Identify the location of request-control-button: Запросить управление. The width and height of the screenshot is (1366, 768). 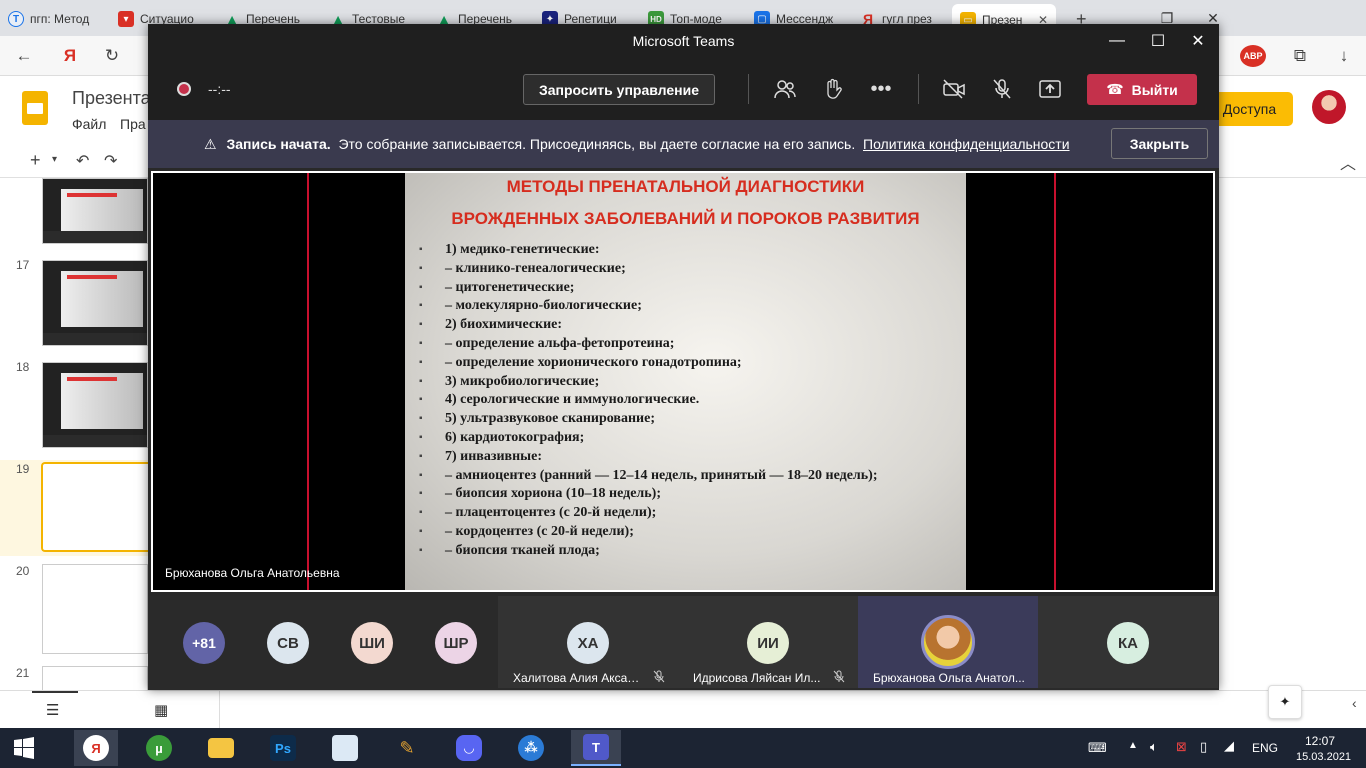
(619, 89).